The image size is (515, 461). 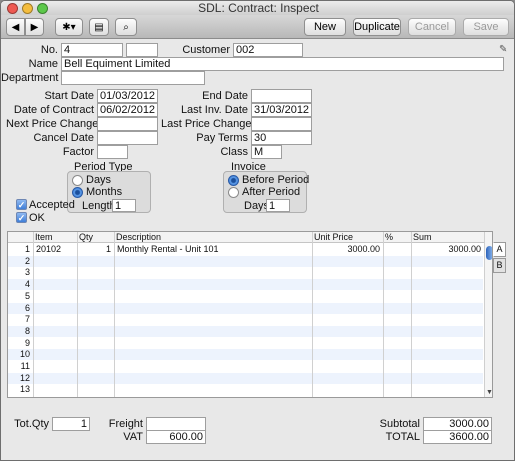 What do you see at coordinates (34, 27) in the screenshot?
I see `next-record-button: ▶` at bounding box center [34, 27].